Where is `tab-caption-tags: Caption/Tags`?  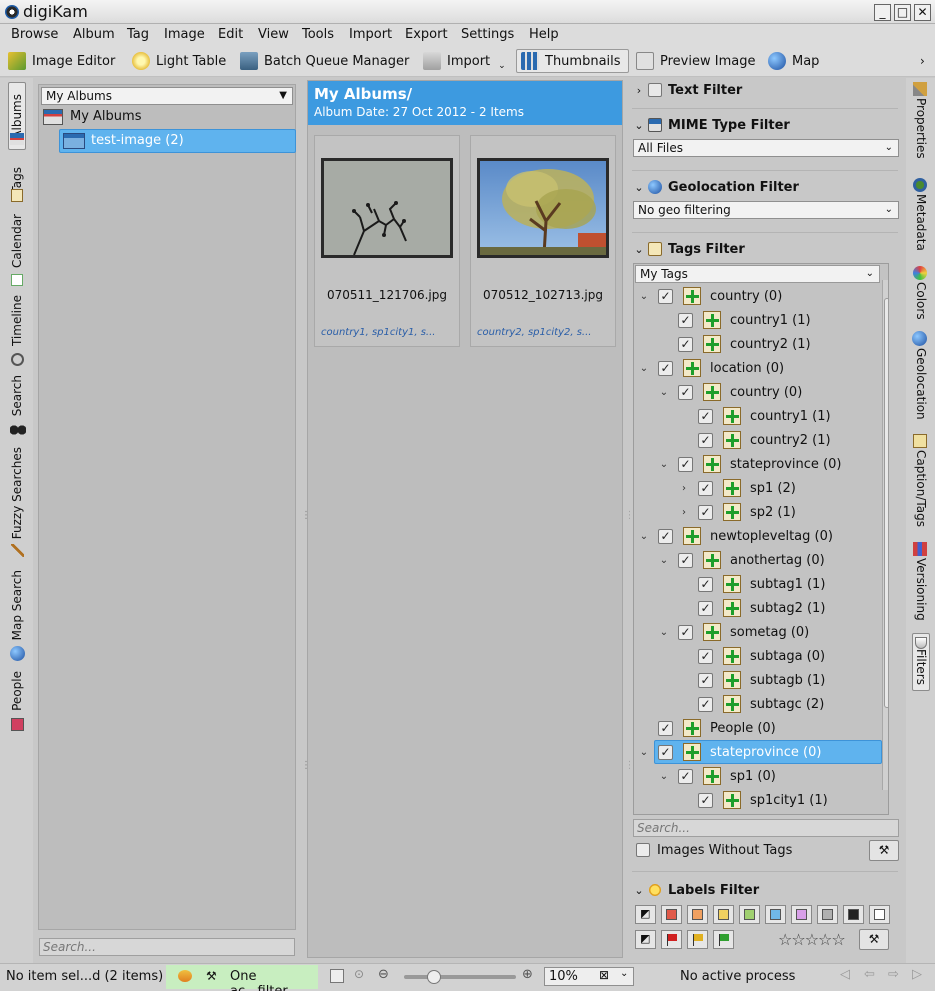
tab-caption-tags: Caption/Tags is located at coordinates (921, 488).